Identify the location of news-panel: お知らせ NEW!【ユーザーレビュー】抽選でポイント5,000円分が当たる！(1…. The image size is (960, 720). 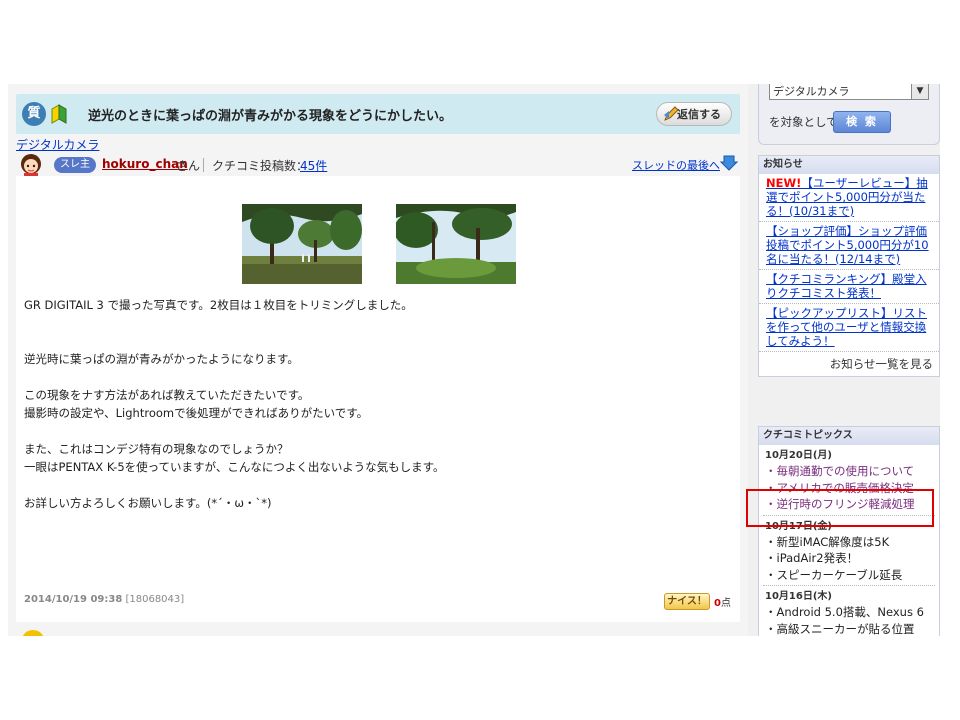
(849, 266).